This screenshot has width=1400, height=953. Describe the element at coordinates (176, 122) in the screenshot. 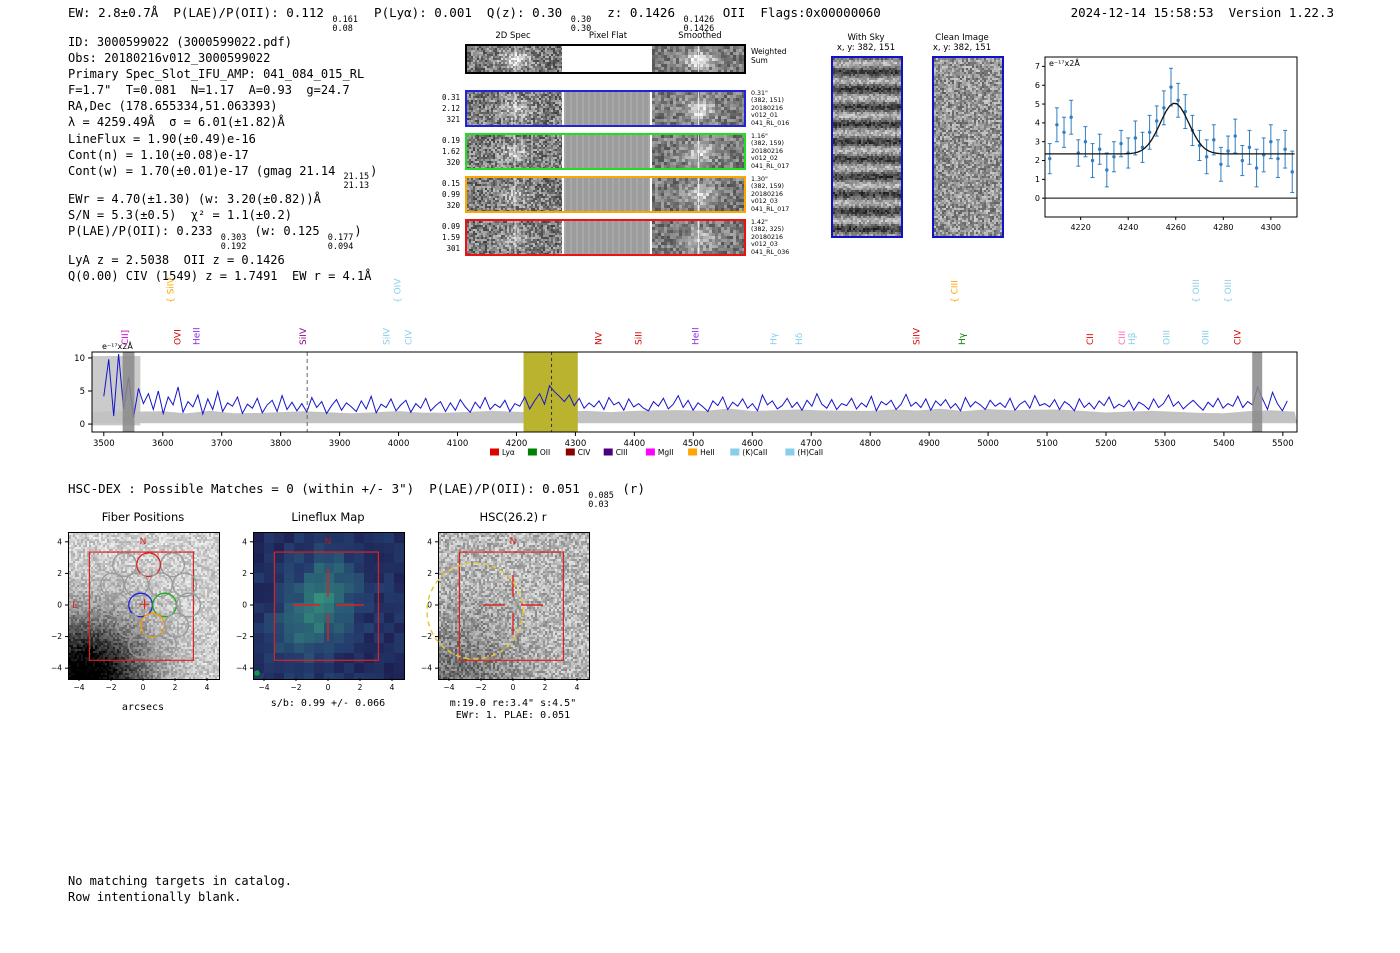

I see `info-line: λ = 4259.49Å σ = 6.01(±1.82)Å` at that location.